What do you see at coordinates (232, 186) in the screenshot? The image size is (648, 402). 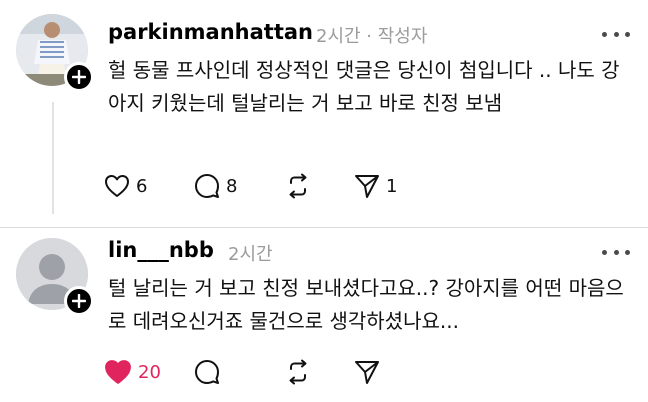 I see `reply-count: 8` at bounding box center [232, 186].